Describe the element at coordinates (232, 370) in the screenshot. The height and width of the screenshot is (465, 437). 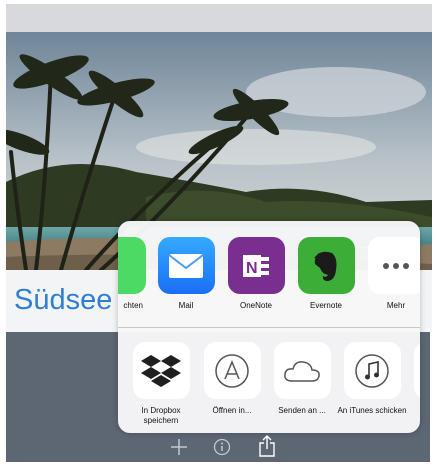
I see `app-store-icon` at that location.